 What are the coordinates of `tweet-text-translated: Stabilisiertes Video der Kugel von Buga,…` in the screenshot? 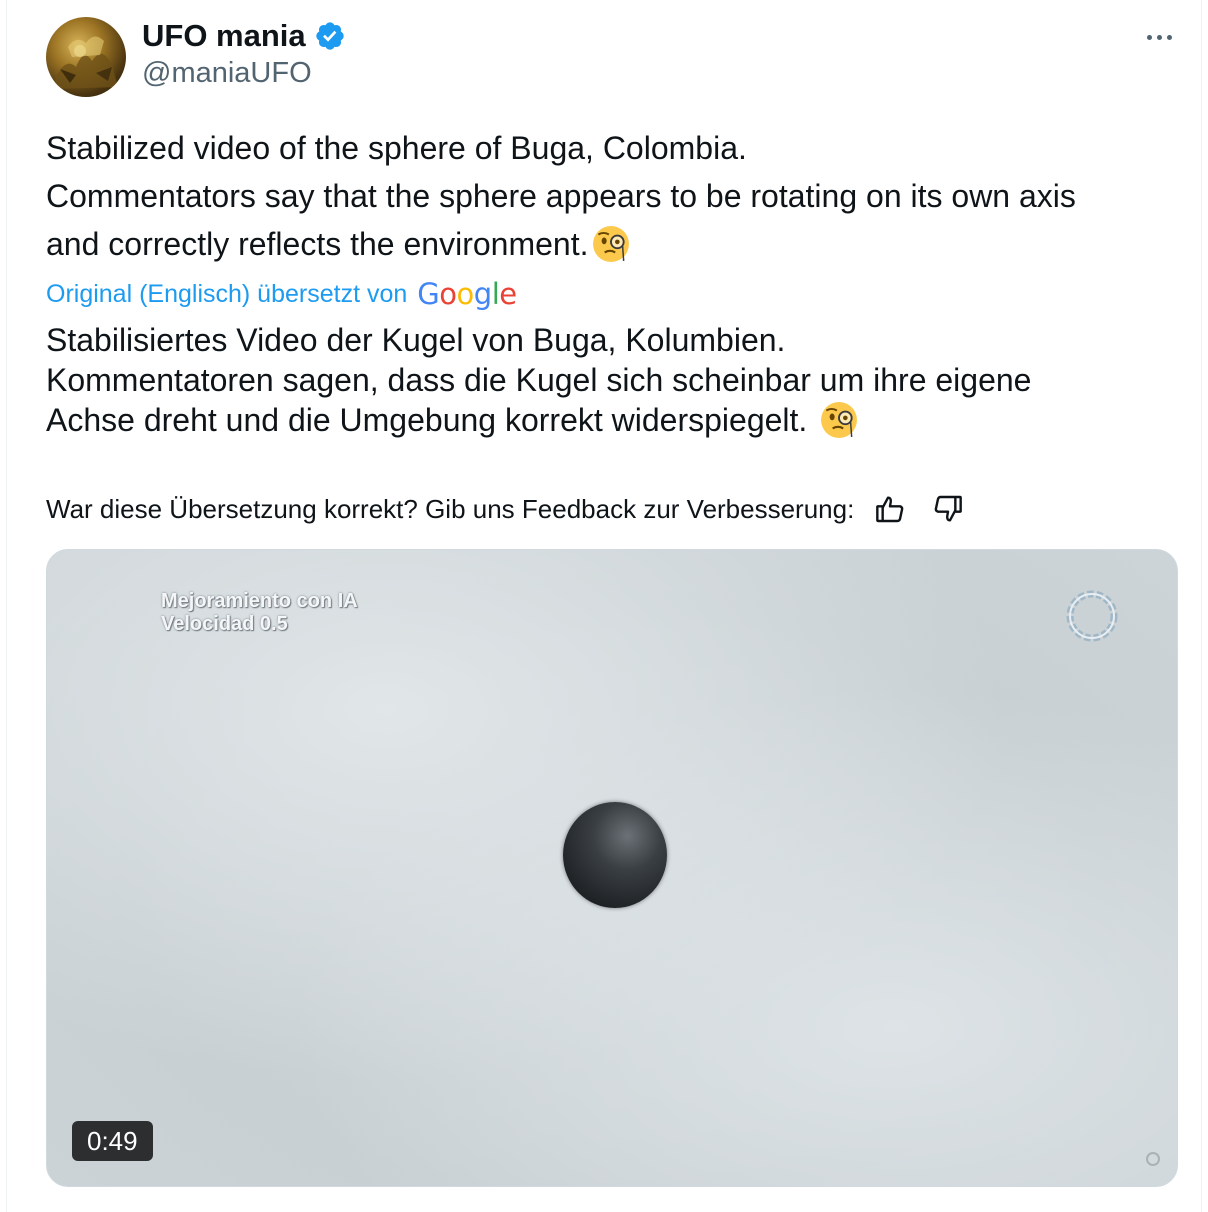 It's located at (621, 380).